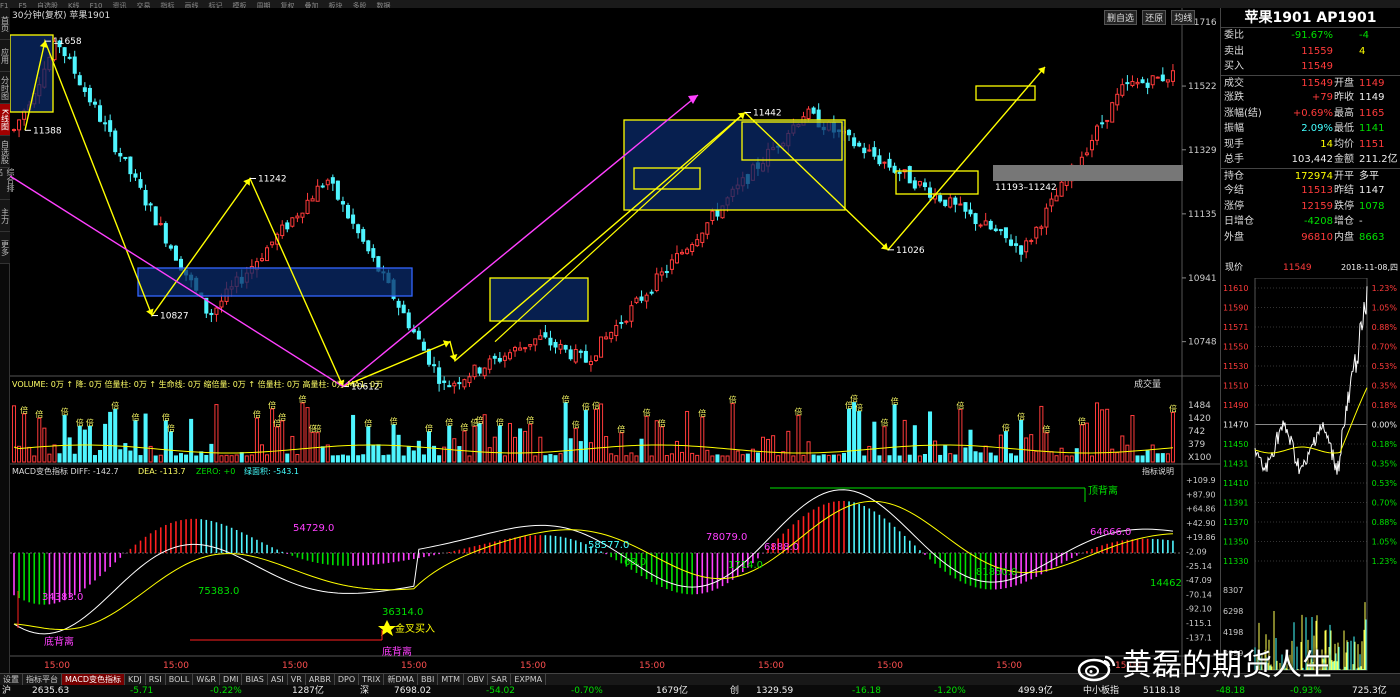 The width and height of the screenshot is (1400, 697). I want to click on left-tab-7: 更多, so click(5, 248).